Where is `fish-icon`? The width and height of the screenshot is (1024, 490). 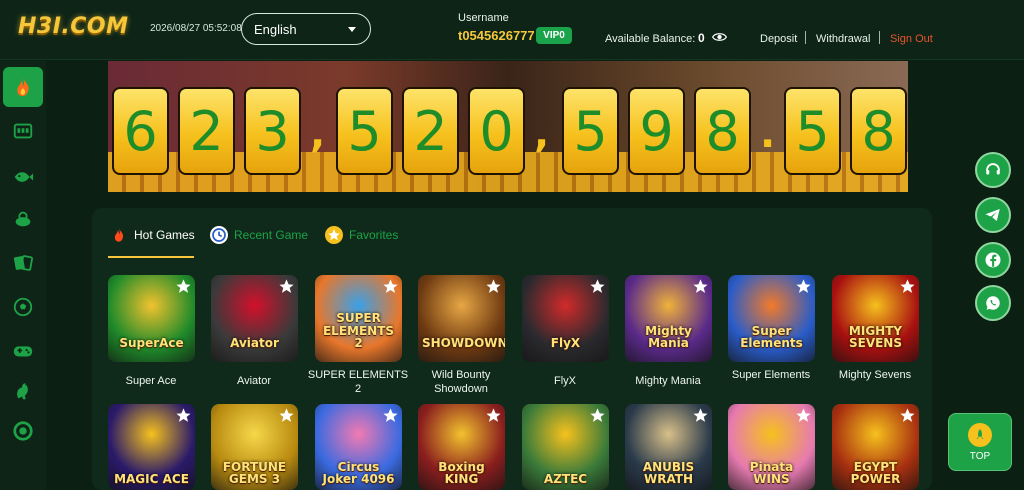
fish-icon is located at coordinates (24, 177).